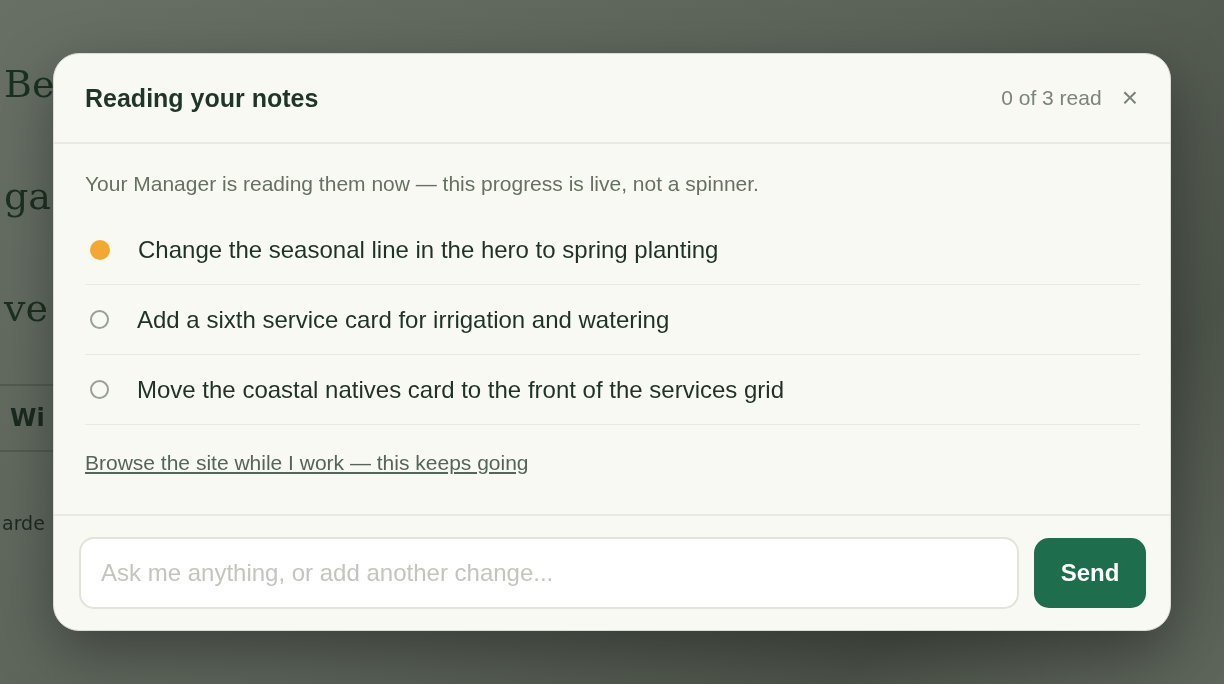  Describe the element at coordinates (403, 319) in the screenshot. I see `note-text: Add a sixth service card for irrigation and watering` at that location.